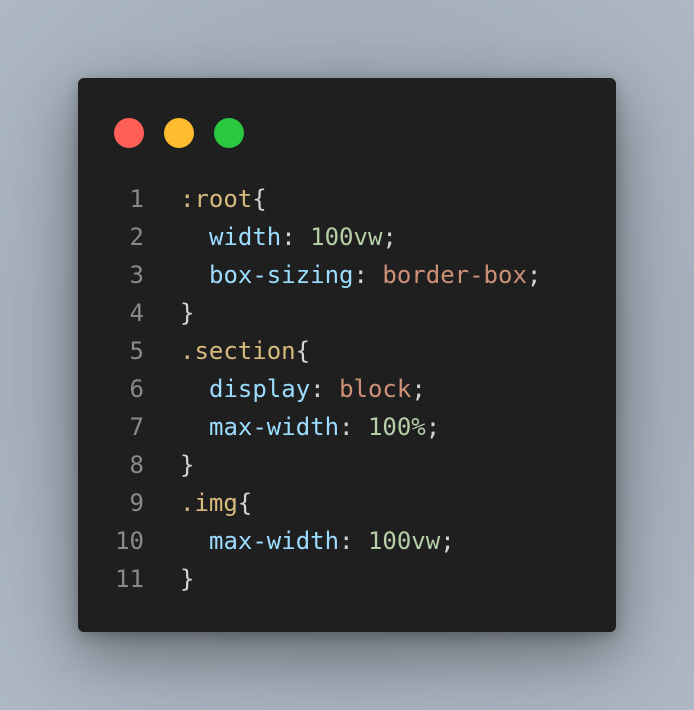 This screenshot has height=710, width=694. Describe the element at coordinates (347, 503) in the screenshot. I see `code-line: 9 .img{` at that location.